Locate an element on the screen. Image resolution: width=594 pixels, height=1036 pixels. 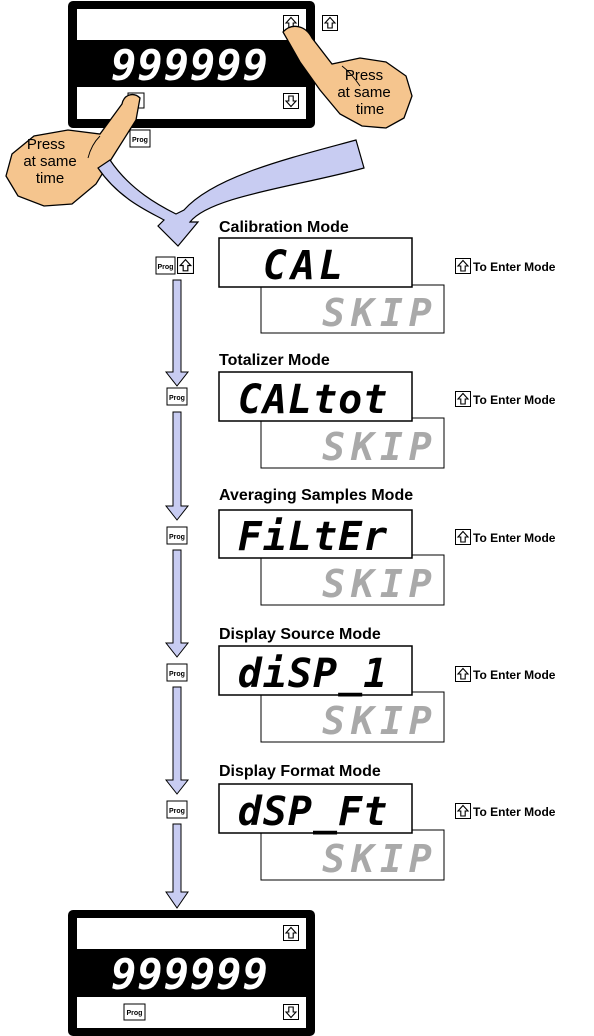
mode-display: FiLtEr is located at coordinates (313, 537).